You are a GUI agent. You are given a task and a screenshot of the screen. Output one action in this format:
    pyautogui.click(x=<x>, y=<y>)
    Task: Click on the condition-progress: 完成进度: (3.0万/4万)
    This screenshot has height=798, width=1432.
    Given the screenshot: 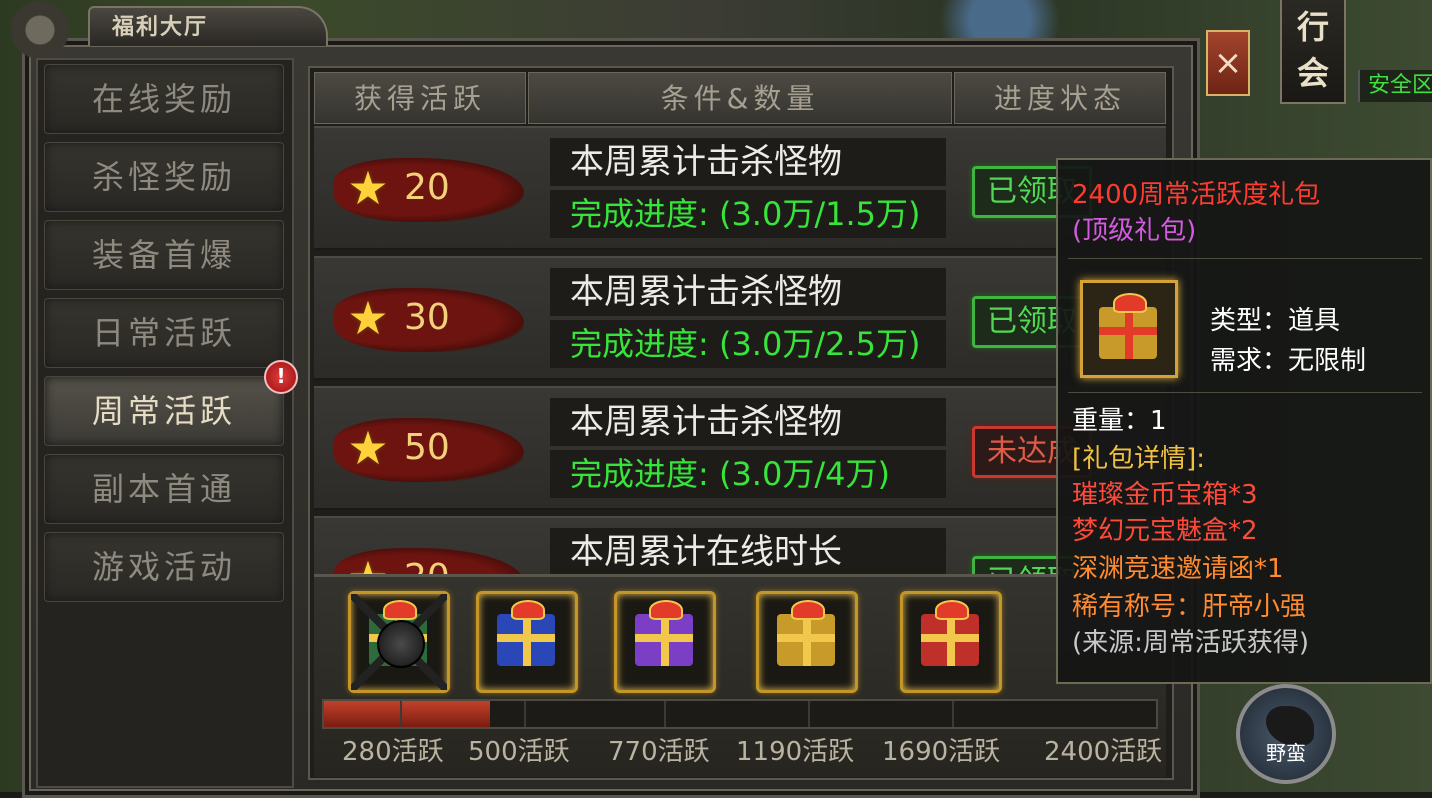 What is the action you would take?
    pyautogui.click(x=748, y=474)
    